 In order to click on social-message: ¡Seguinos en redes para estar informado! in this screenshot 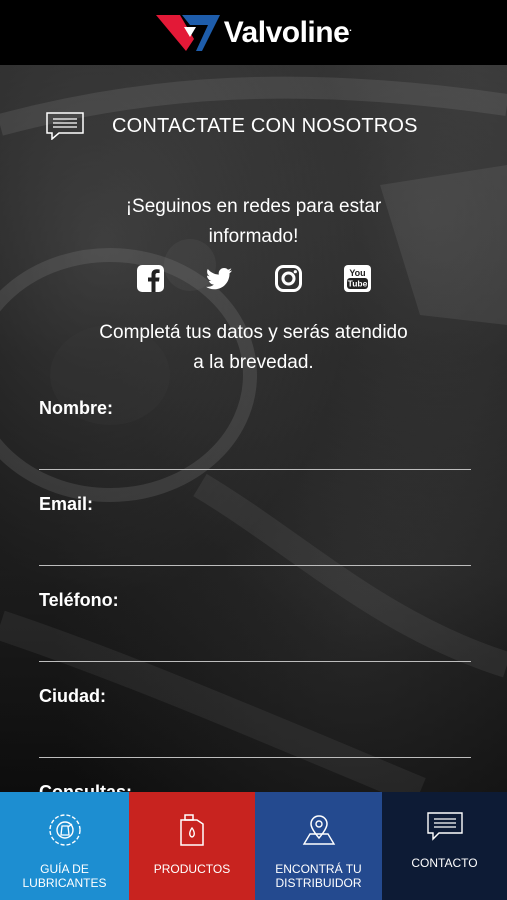, I will do `click(253, 221)`.